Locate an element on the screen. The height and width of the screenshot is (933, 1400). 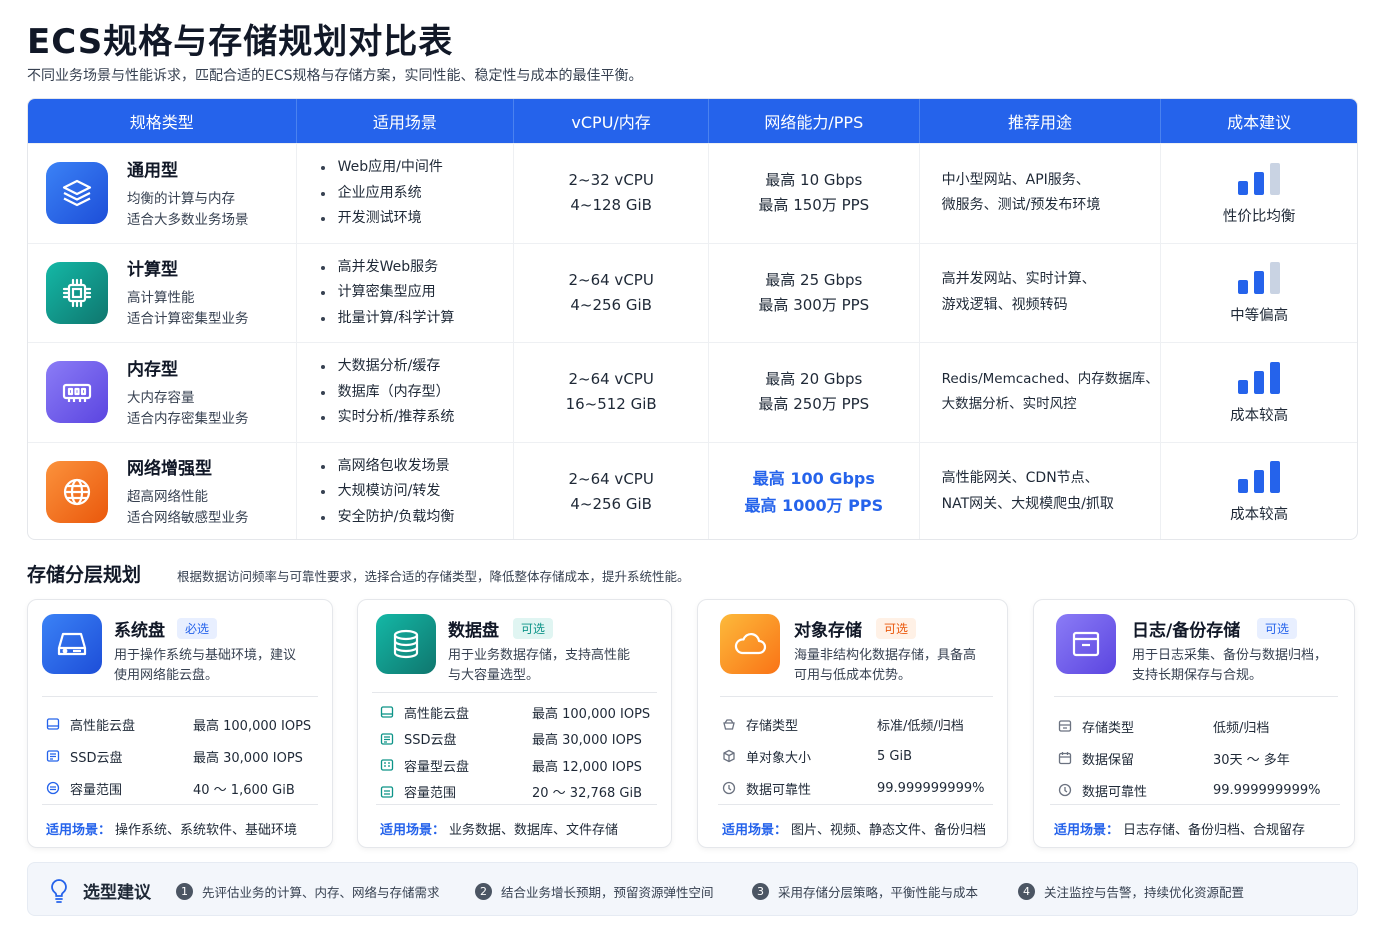
pps-value: 最高 250万 PPS is located at coordinates (814, 404).